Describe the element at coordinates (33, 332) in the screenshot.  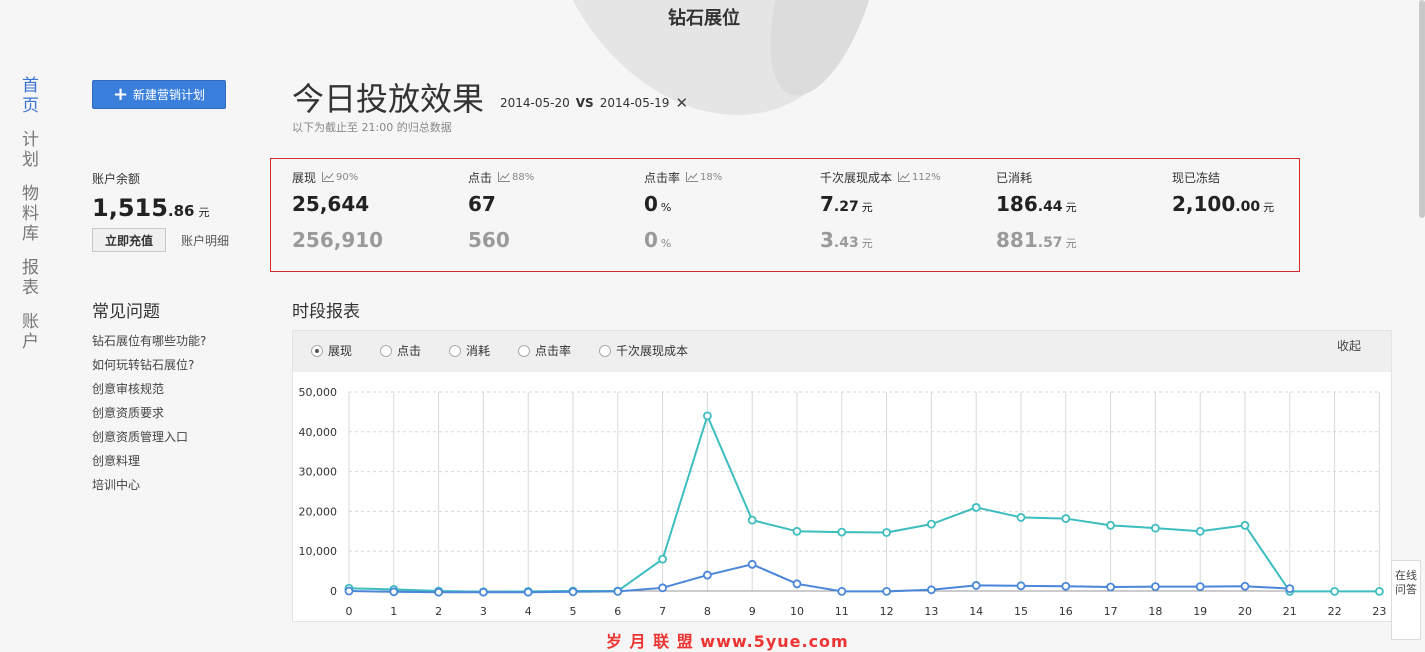
I see `nav-item-account: 账户` at that location.